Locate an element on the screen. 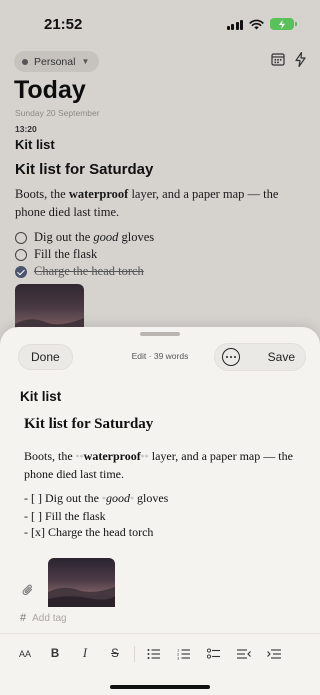 The image size is (320, 695). editor-list-item: - [x] Charge the head torch is located at coordinates (96, 532).